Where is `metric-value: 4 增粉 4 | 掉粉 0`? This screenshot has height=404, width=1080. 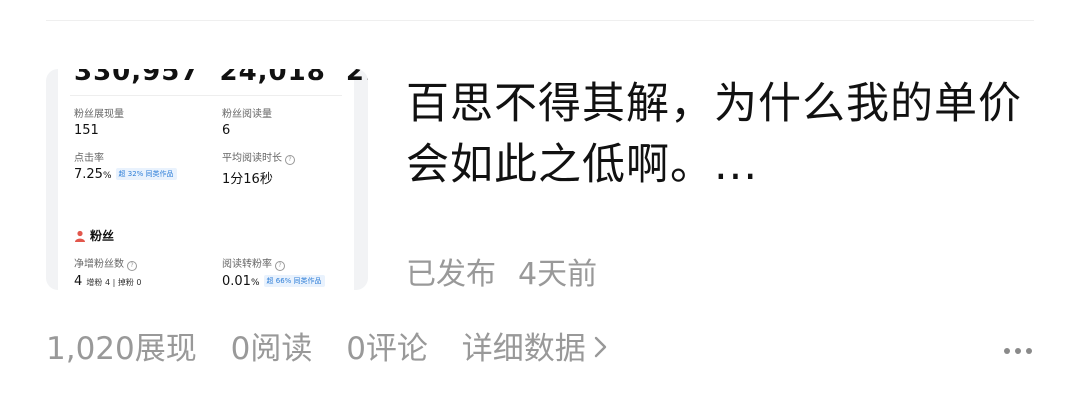 metric-value: 4 增粉 4 | 掉粉 0 is located at coordinates (107, 281).